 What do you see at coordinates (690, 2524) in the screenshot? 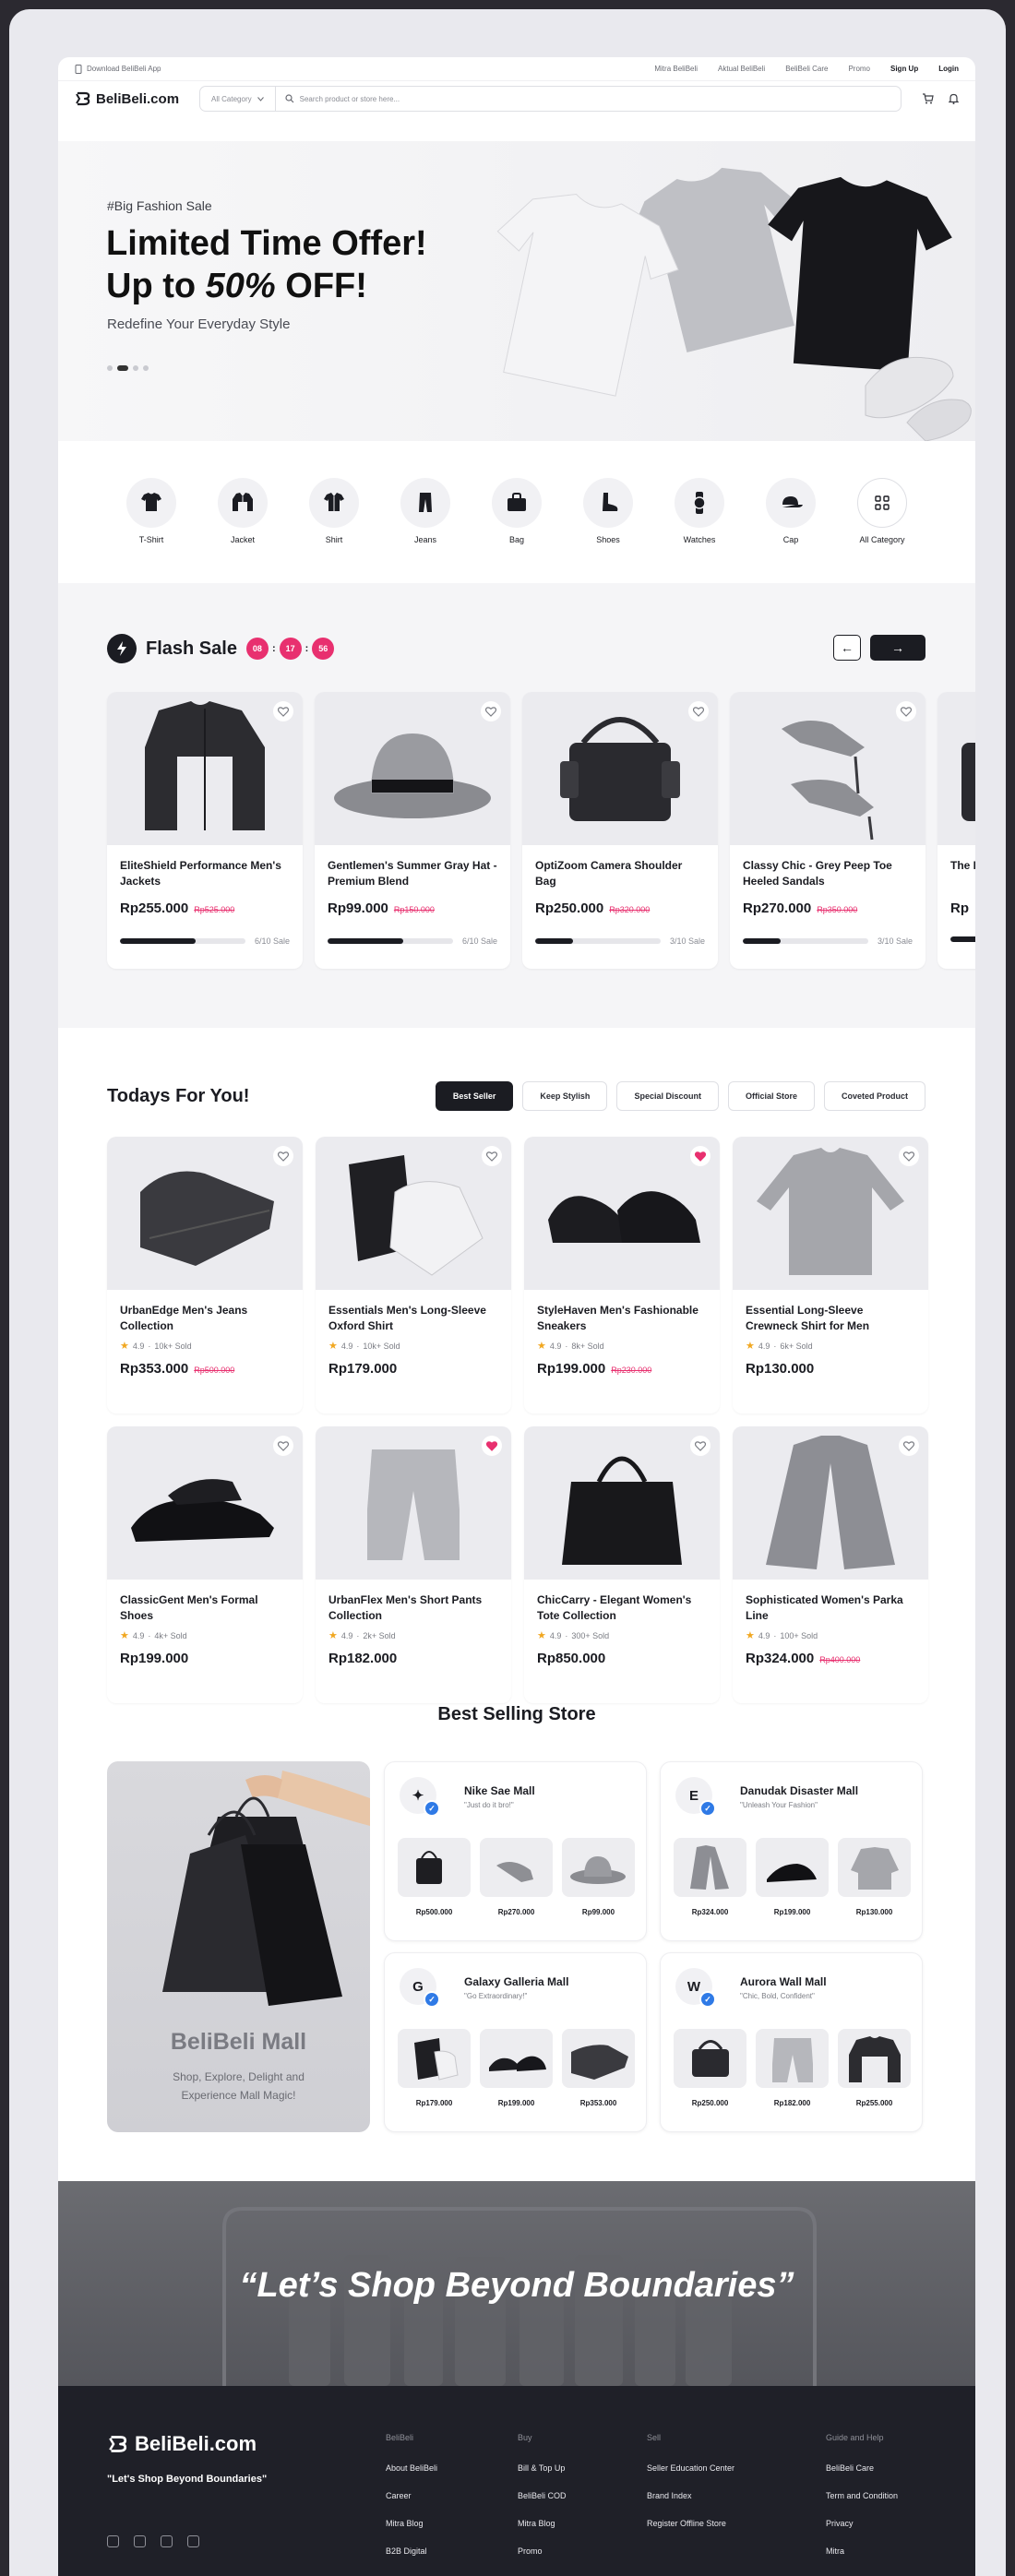
I see `footer-link: Register Offline Store` at bounding box center [690, 2524].